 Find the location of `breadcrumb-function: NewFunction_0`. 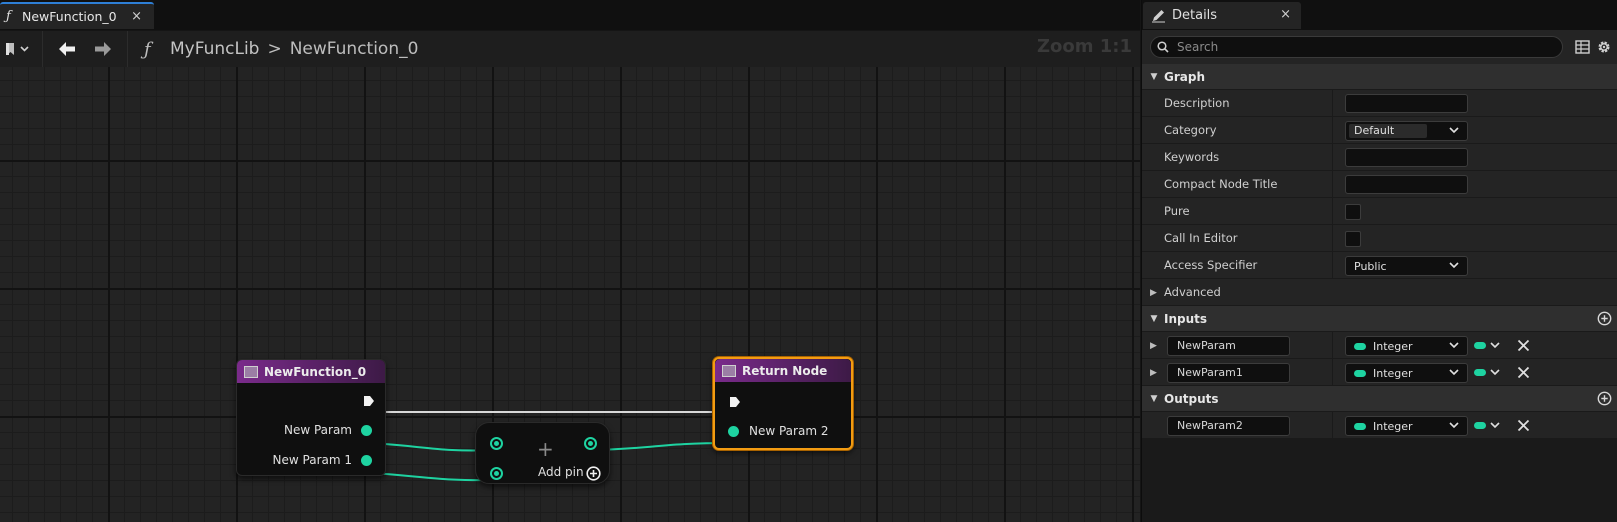

breadcrumb-function: NewFunction_0 is located at coordinates (354, 49).